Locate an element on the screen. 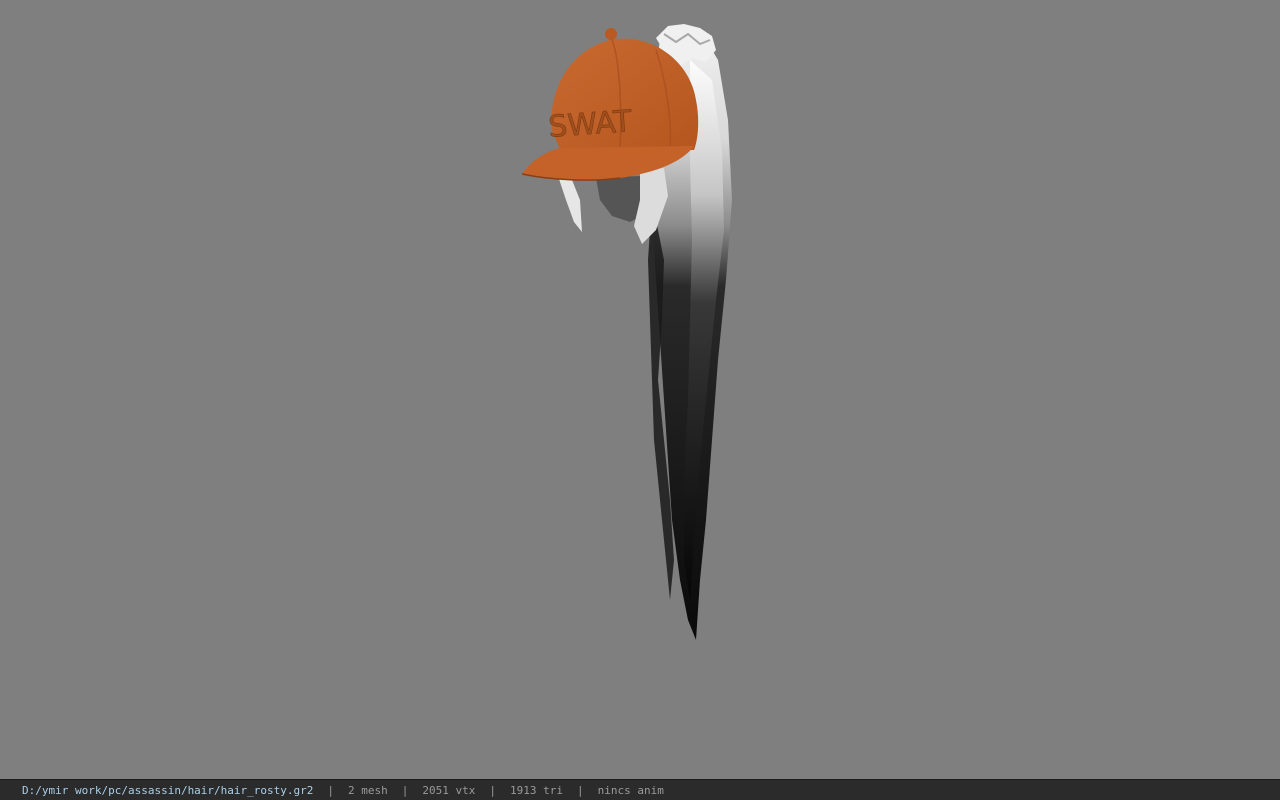 The height and width of the screenshot is (800, 1280). mesh-count: 2 mesh is located at coordinates (368, 790).